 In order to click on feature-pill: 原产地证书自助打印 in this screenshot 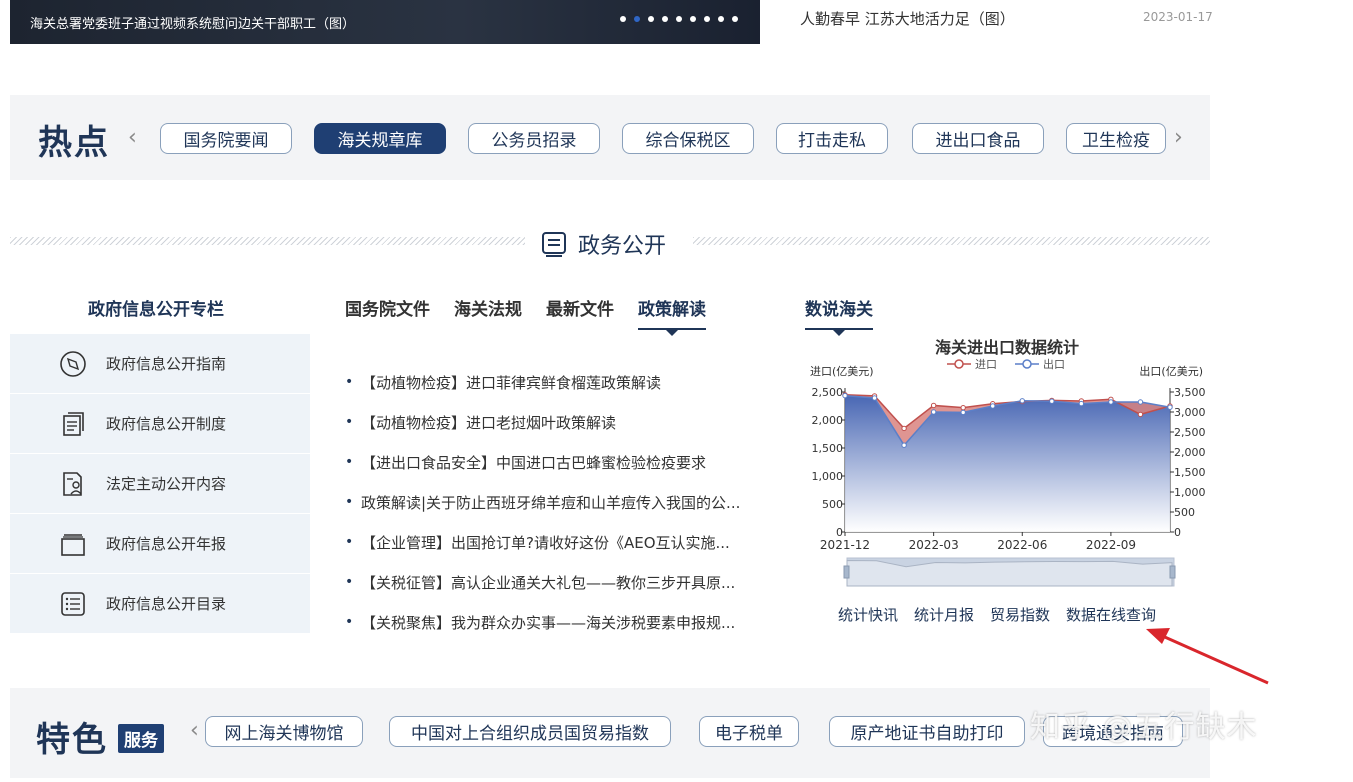, I will do `click(927, 731)`.